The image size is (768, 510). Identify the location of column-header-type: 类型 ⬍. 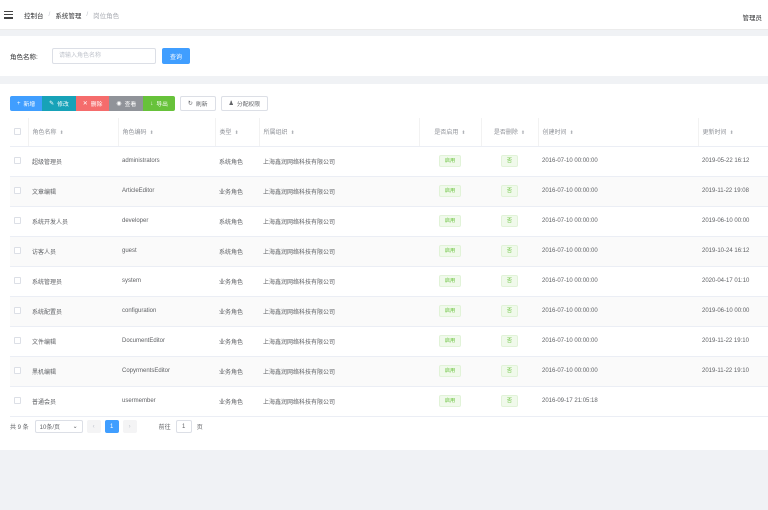
(237, 132).